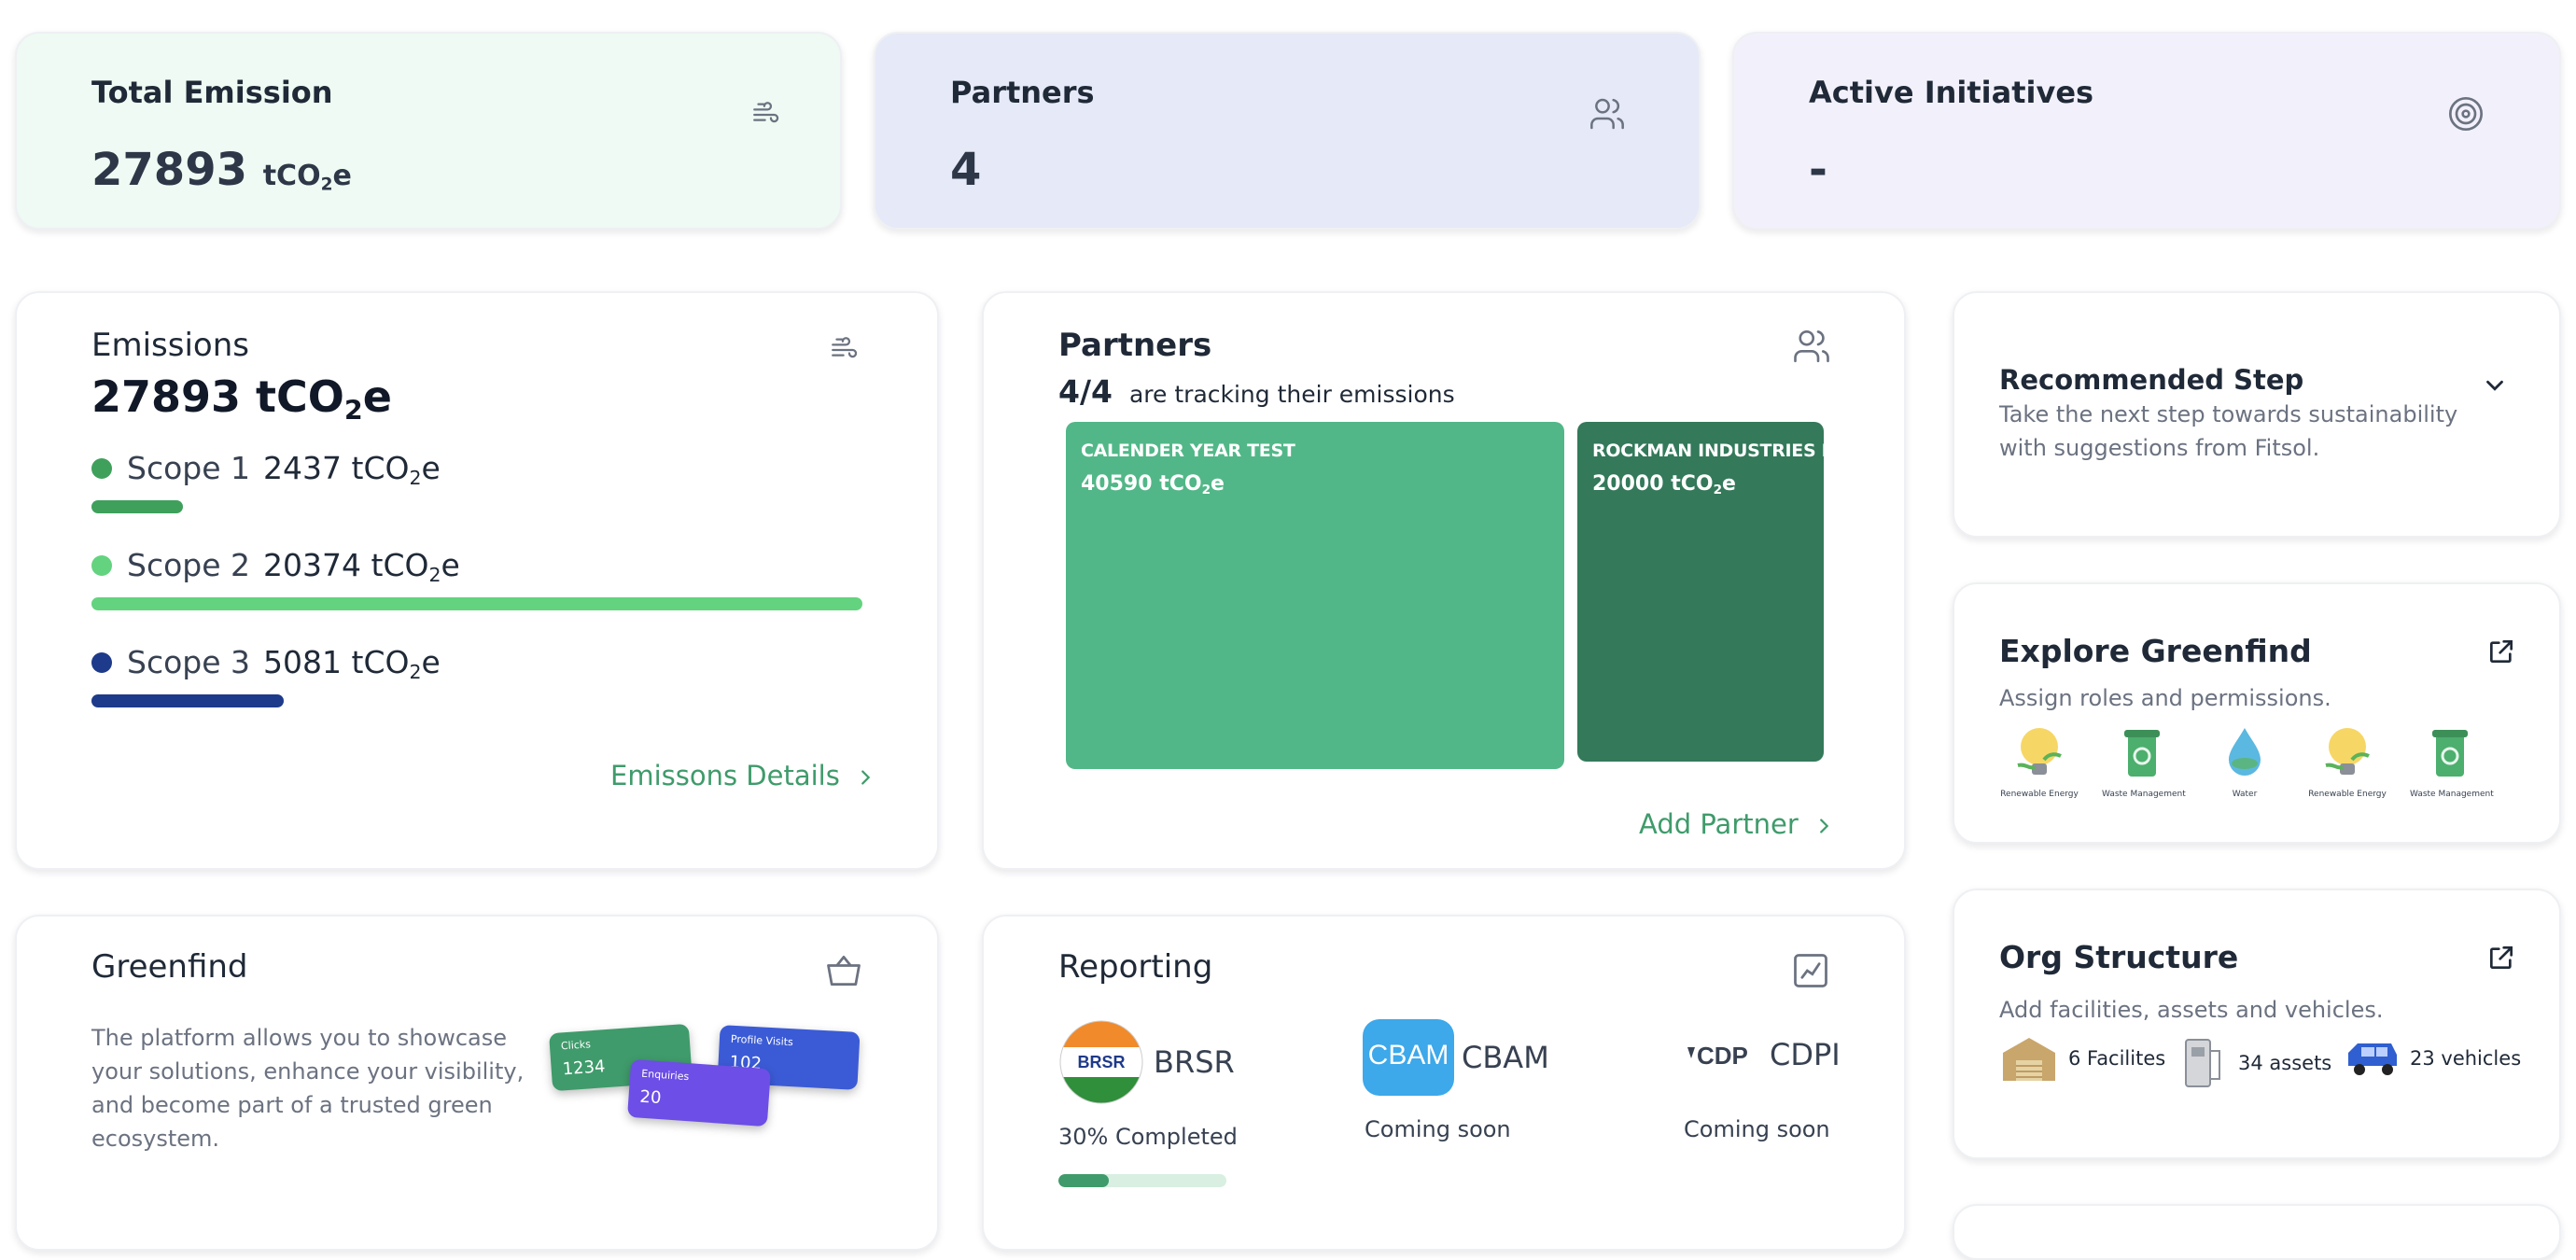  I want to click on scope-1-row: Scope 1 2437 tCO2e, so click(266, 468).